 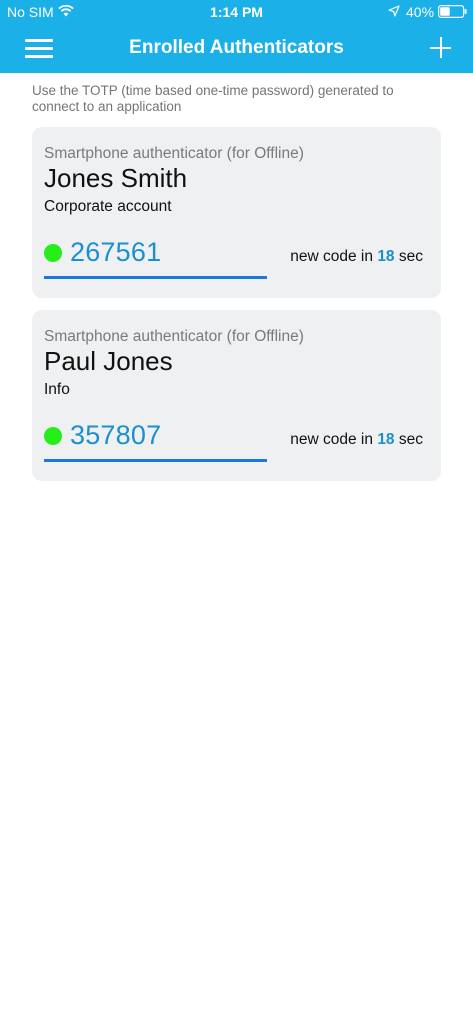 What do you see at coordinates (420, 12) in the screenshot?
I see `battery-percentage: 40%` at bounding box center [420, 12].